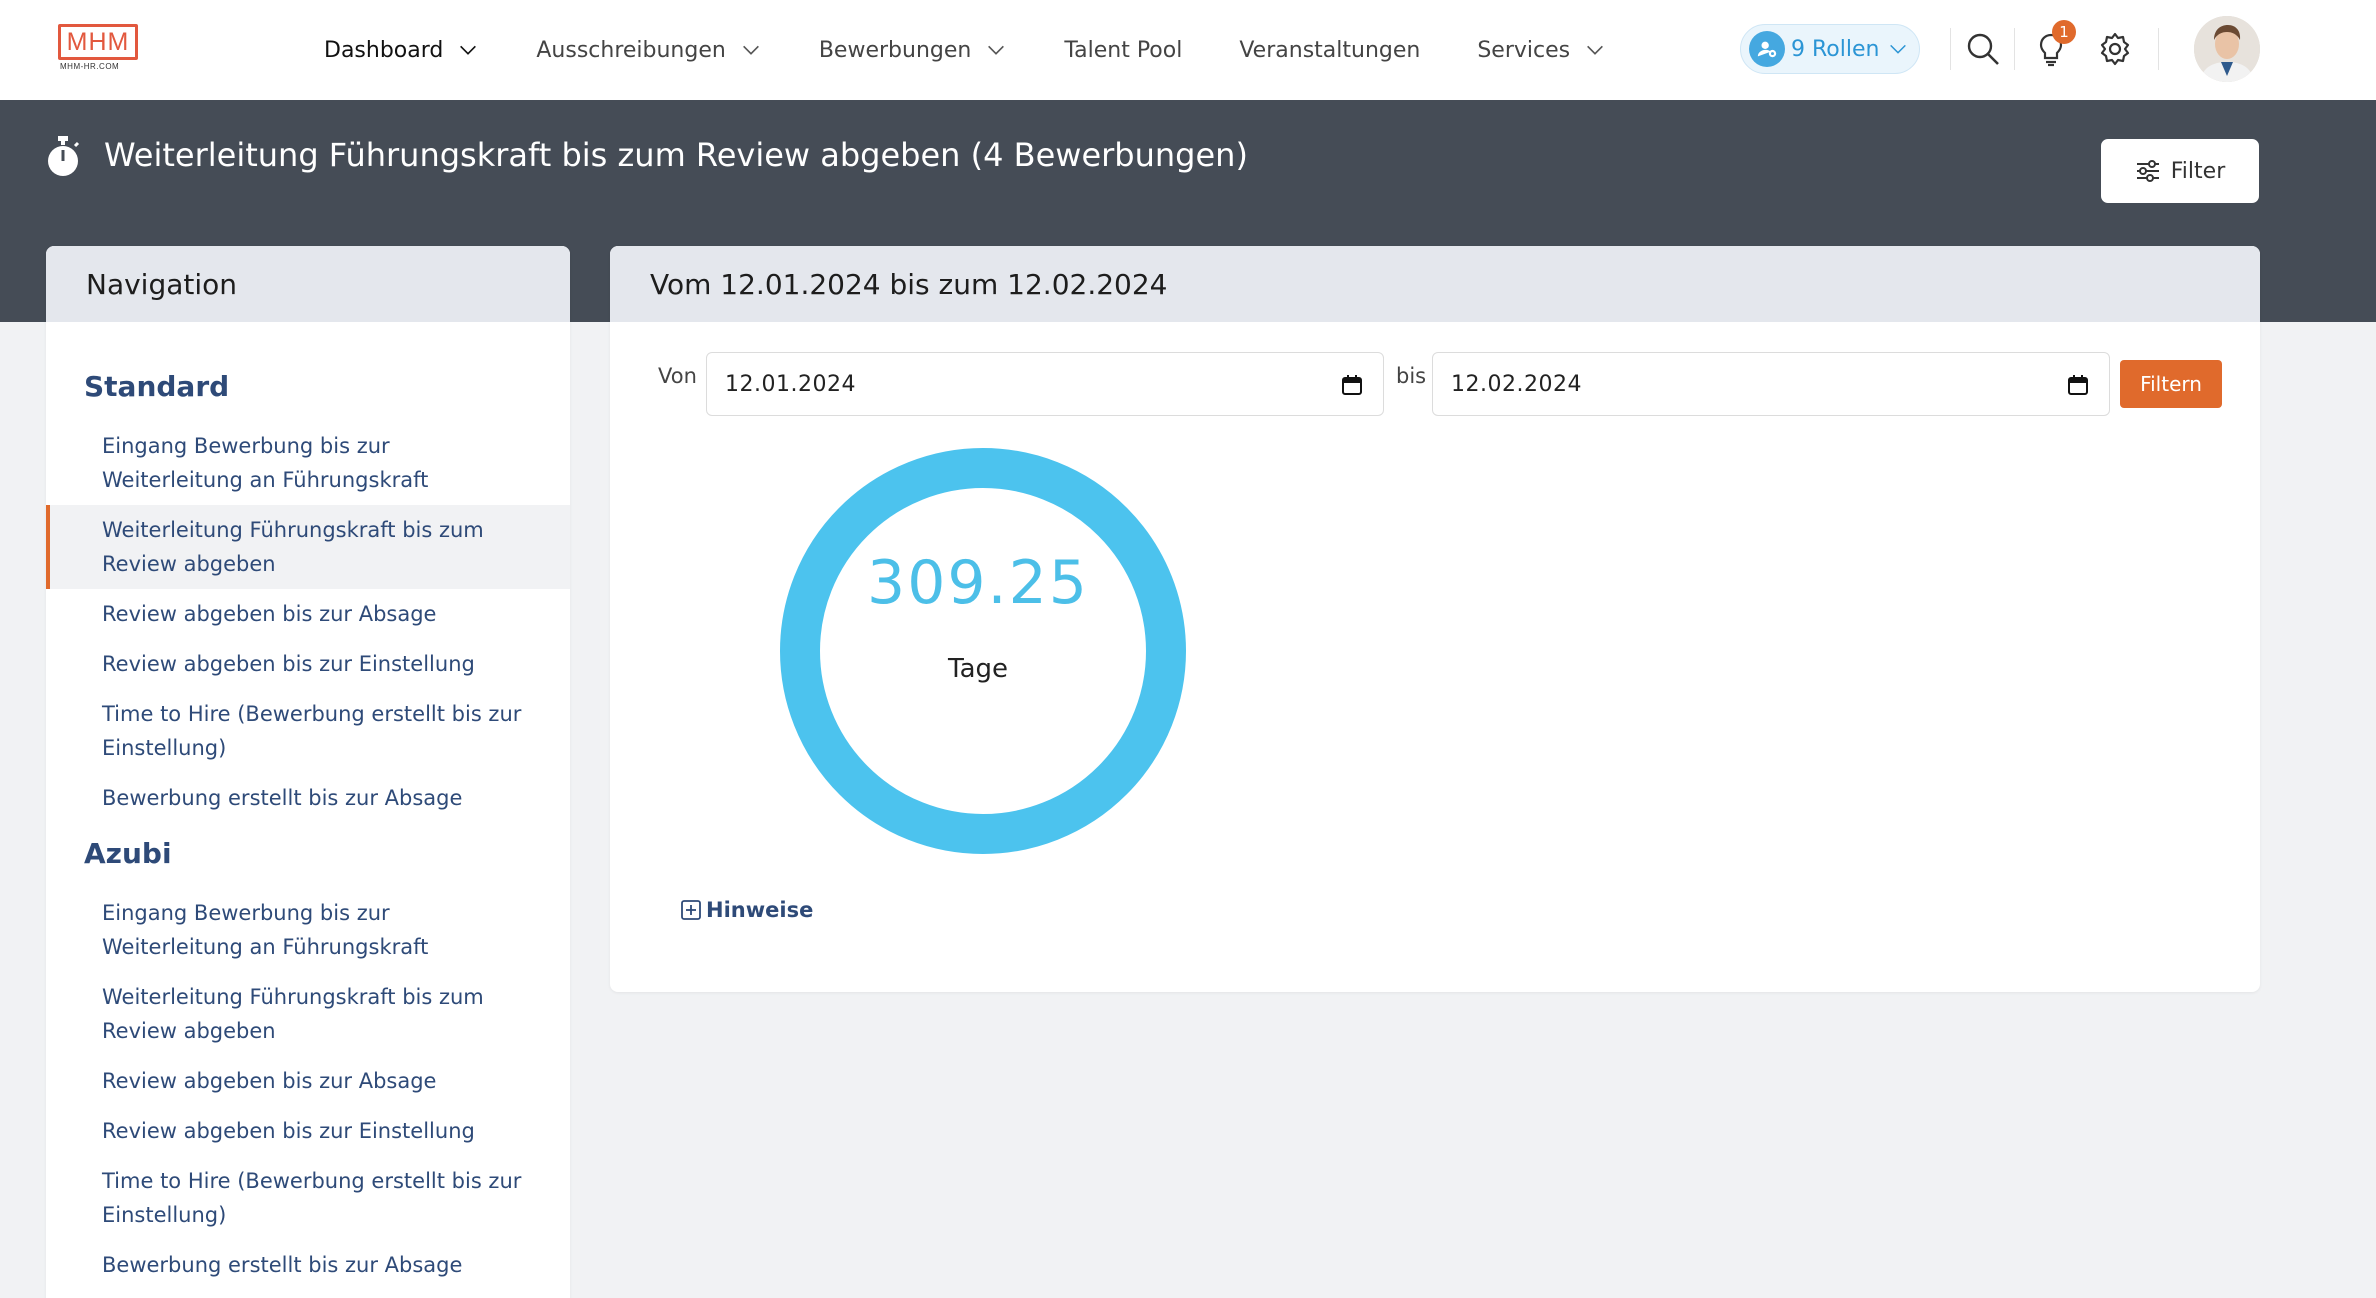  I want to click on roles-label: 9 Rollen, so click(1835, 49).